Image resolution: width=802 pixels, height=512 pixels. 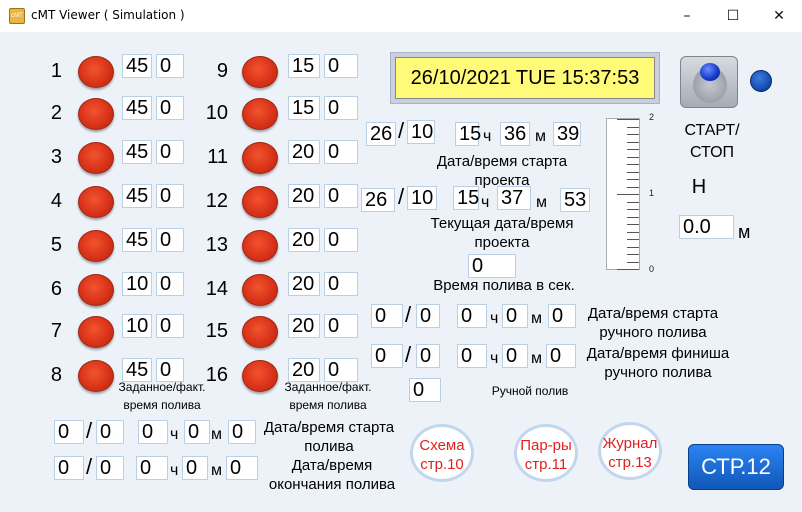 What do you see at coordinates (504, 285) in the screenshot?
I see `watering-seconds-label: Время полива в сек.` at bounding box center [504, 285].